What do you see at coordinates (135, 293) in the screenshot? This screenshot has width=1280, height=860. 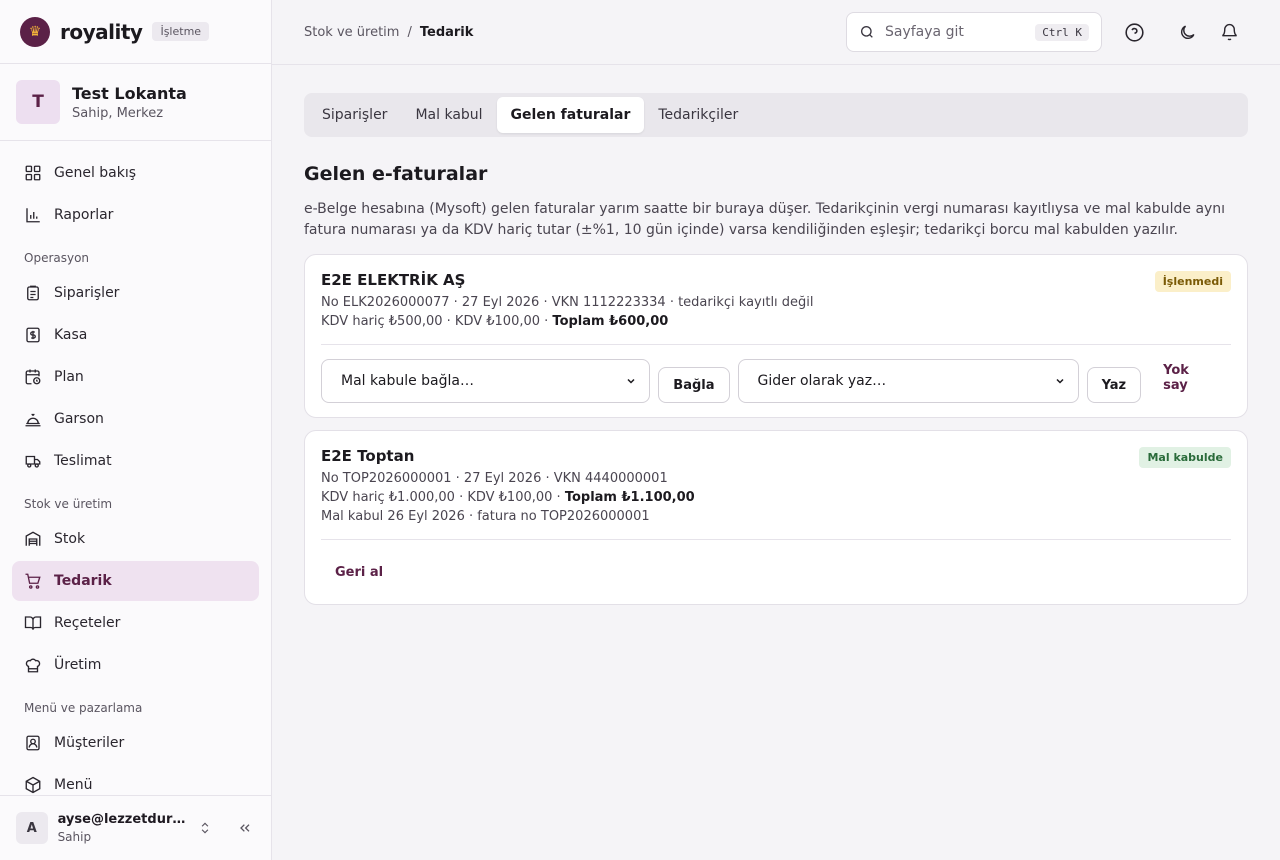 I see `sidebar-item-orders: Siparişler` at bounding box center [135, 293].